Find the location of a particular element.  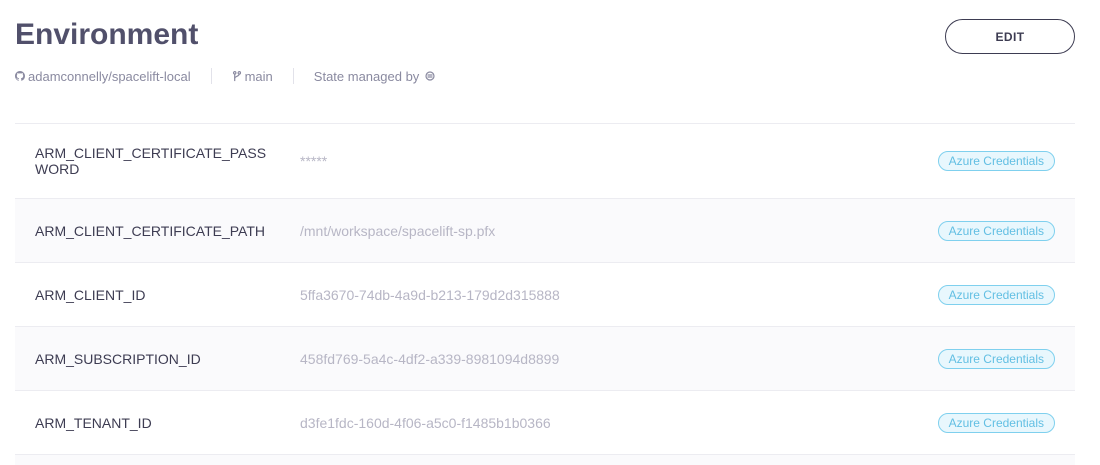

repository-link: adamconnelly/spacelift-local is located at coordinates (103, 76).